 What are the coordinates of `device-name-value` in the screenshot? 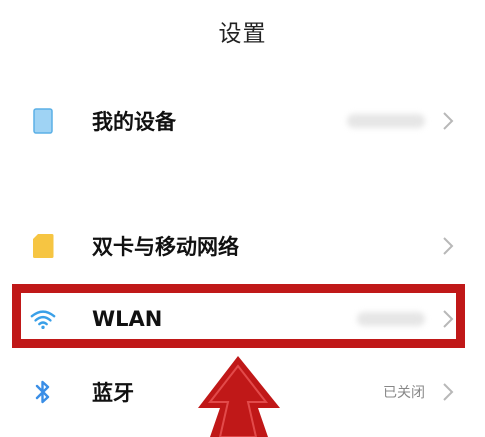 It's located at (386, 121).